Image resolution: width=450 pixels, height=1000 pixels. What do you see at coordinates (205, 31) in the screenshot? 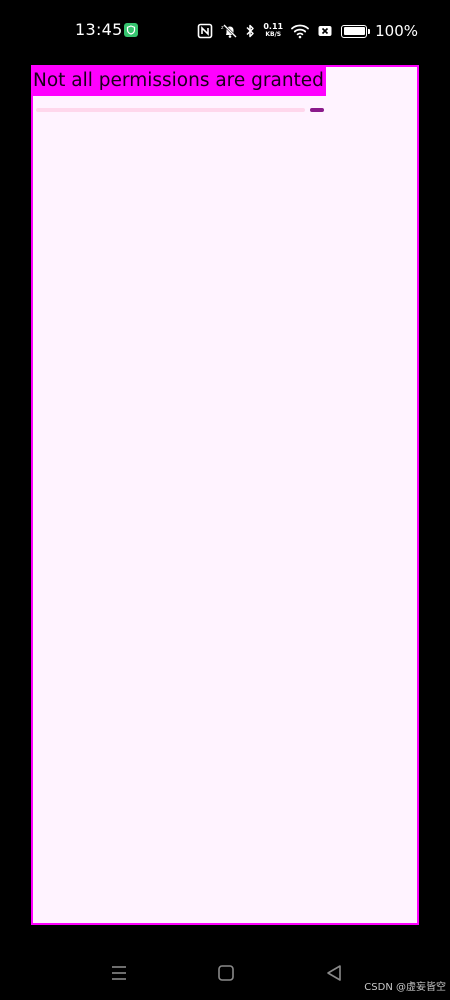
I see `nfc-icon` at bounding box center [205, 31].